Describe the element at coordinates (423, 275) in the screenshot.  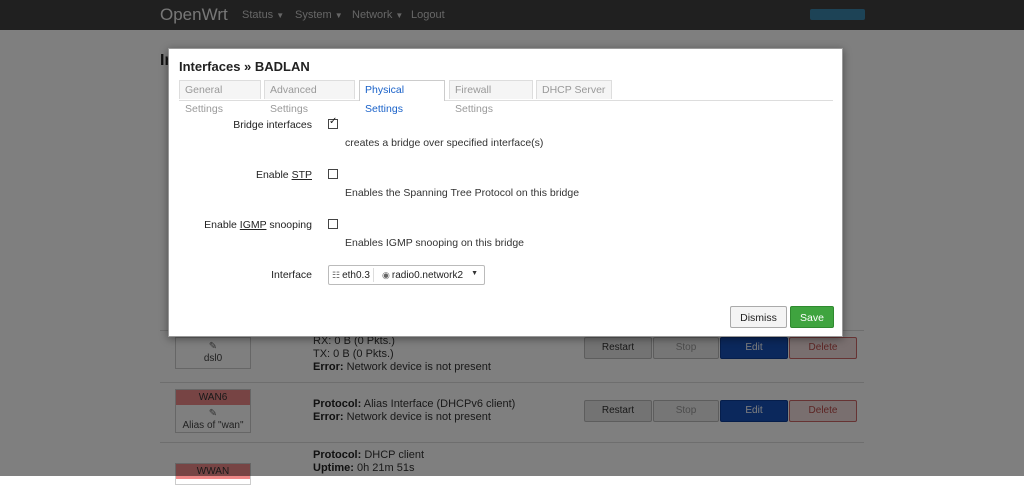
I see `selected-interface-chip: ◉ radio0.network2` at that location.